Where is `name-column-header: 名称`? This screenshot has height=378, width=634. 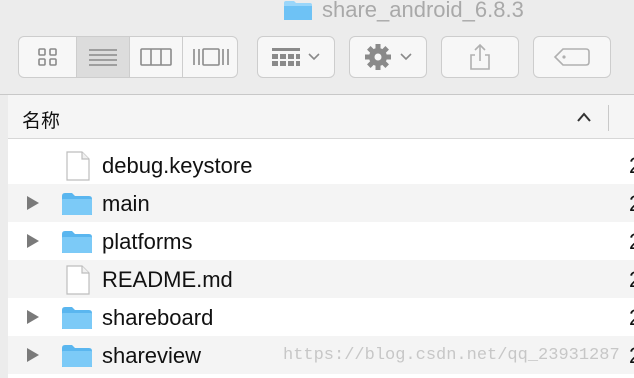 name-column-header: 名称 is located at coordinates (41, 119).